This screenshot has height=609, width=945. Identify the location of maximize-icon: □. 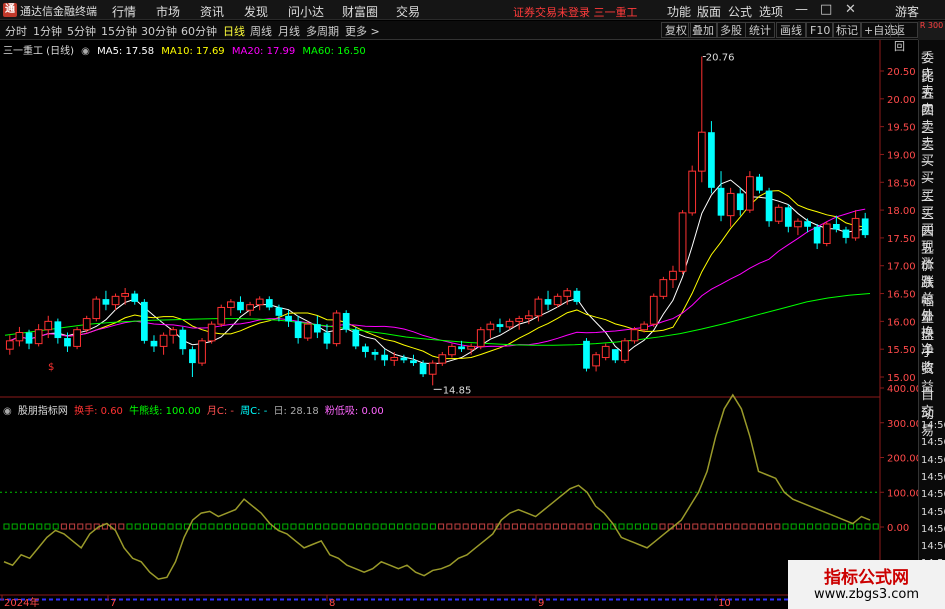
(826, 9).